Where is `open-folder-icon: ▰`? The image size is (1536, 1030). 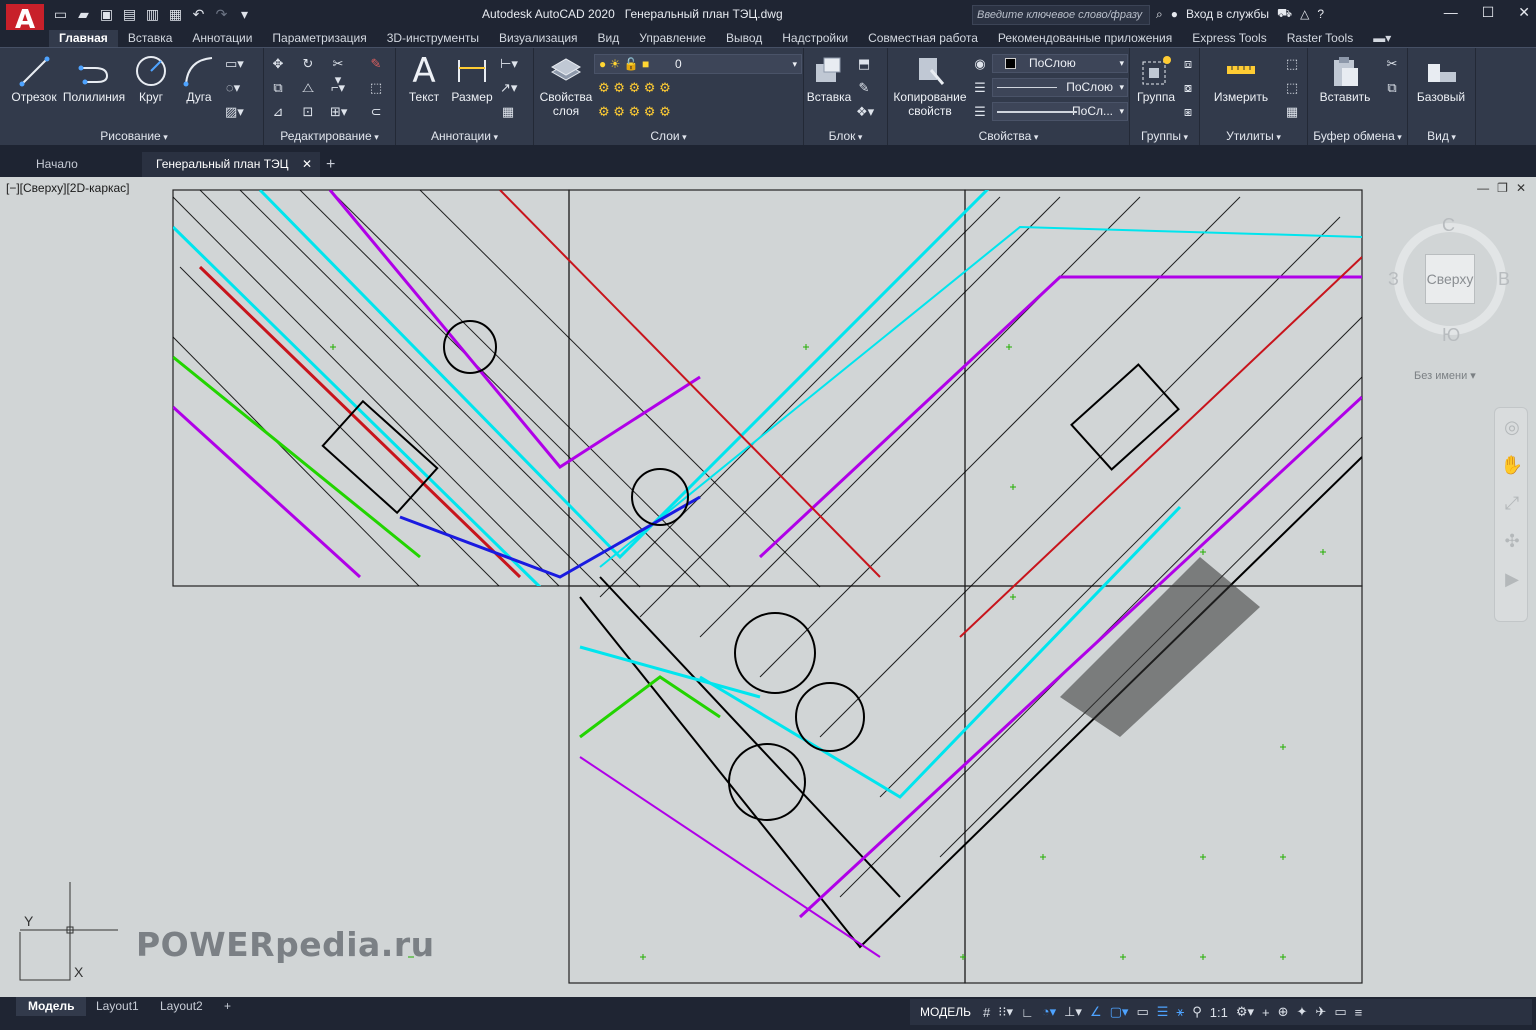 open-folder-icon: ▰ is located at coordinates (83, 14).